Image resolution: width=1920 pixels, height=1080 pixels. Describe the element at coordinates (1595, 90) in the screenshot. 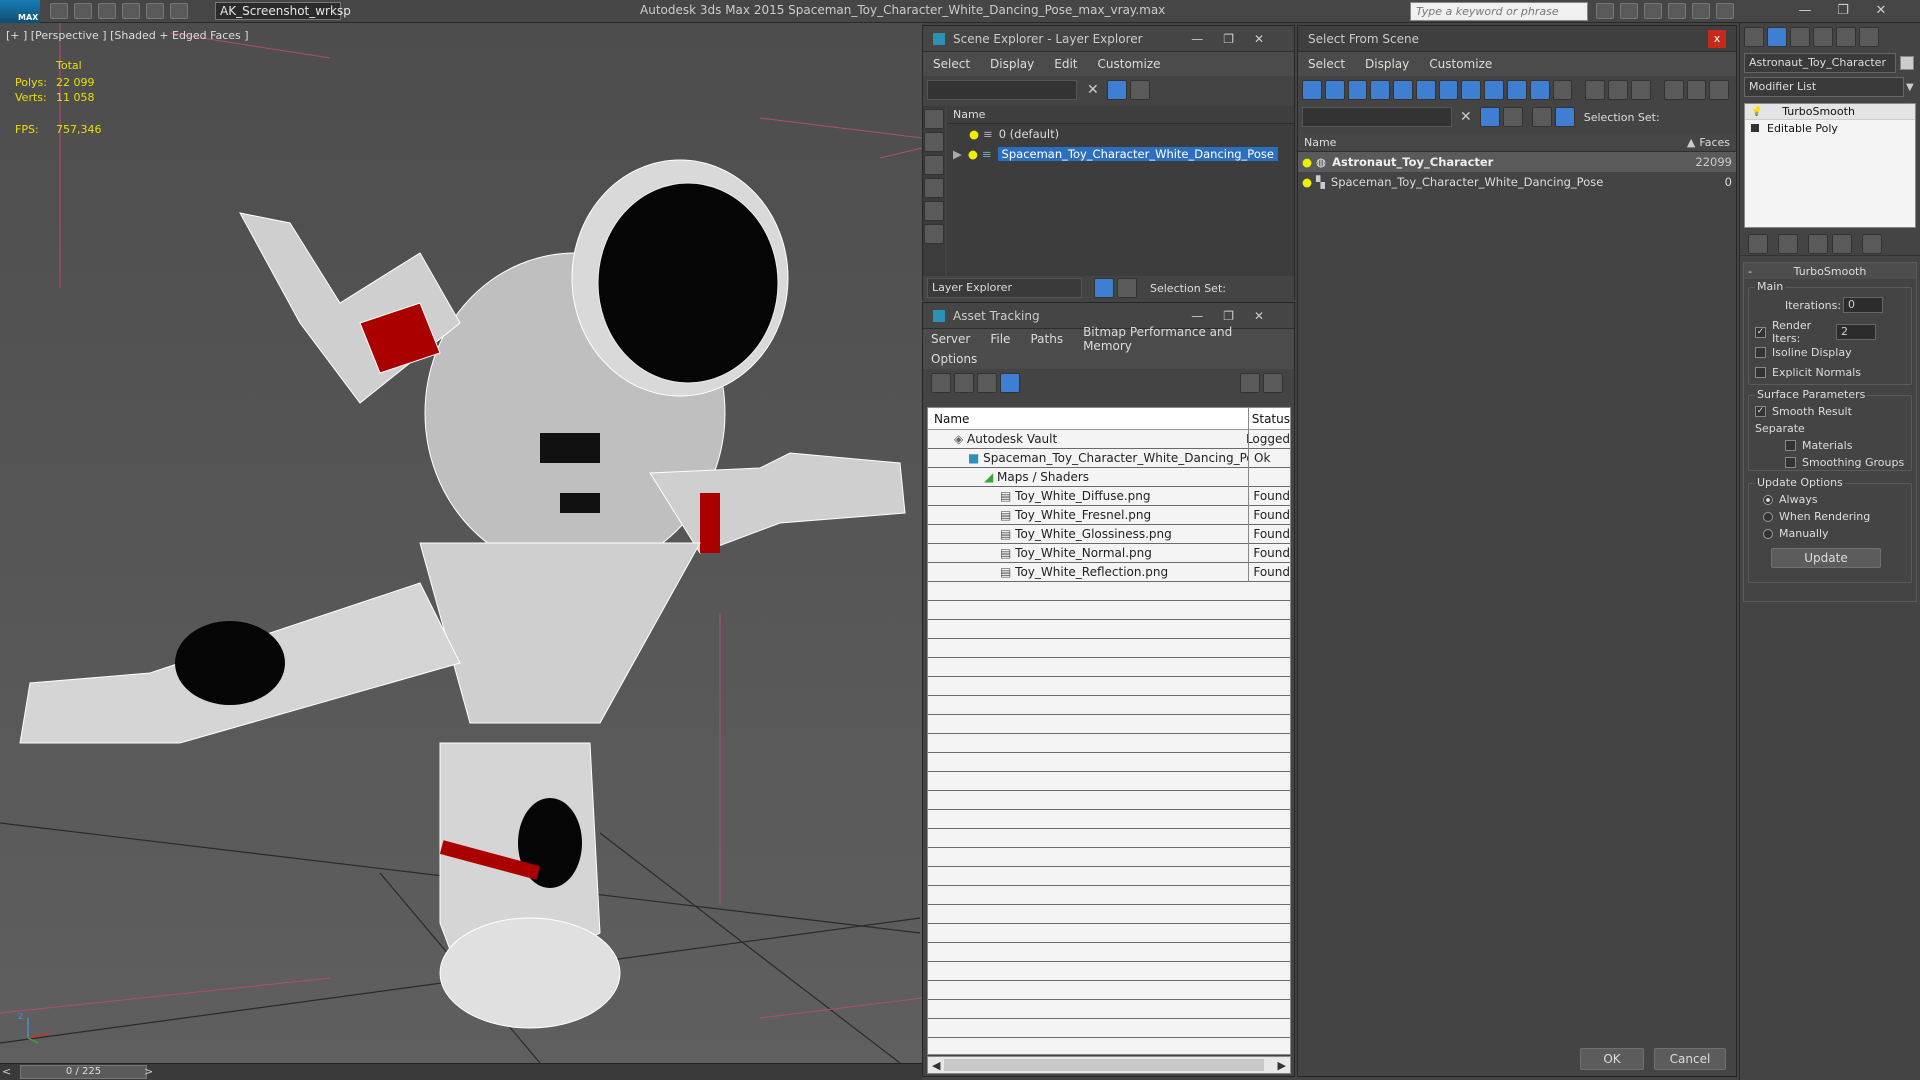

I see `select-all-icon` at that location.